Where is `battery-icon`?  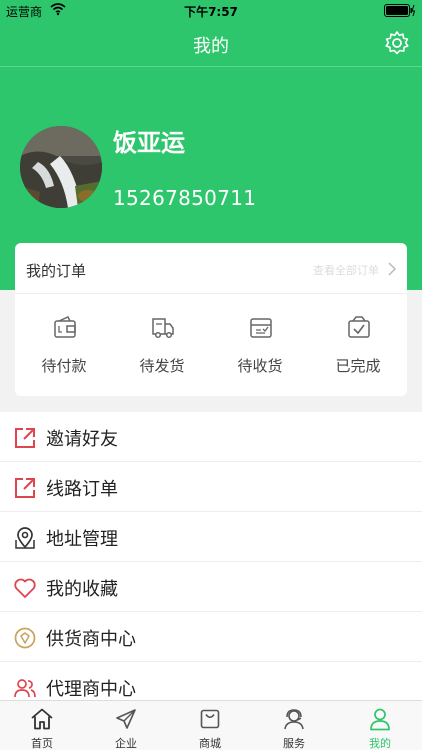
battery-icon is located at coordinates (400, 10).